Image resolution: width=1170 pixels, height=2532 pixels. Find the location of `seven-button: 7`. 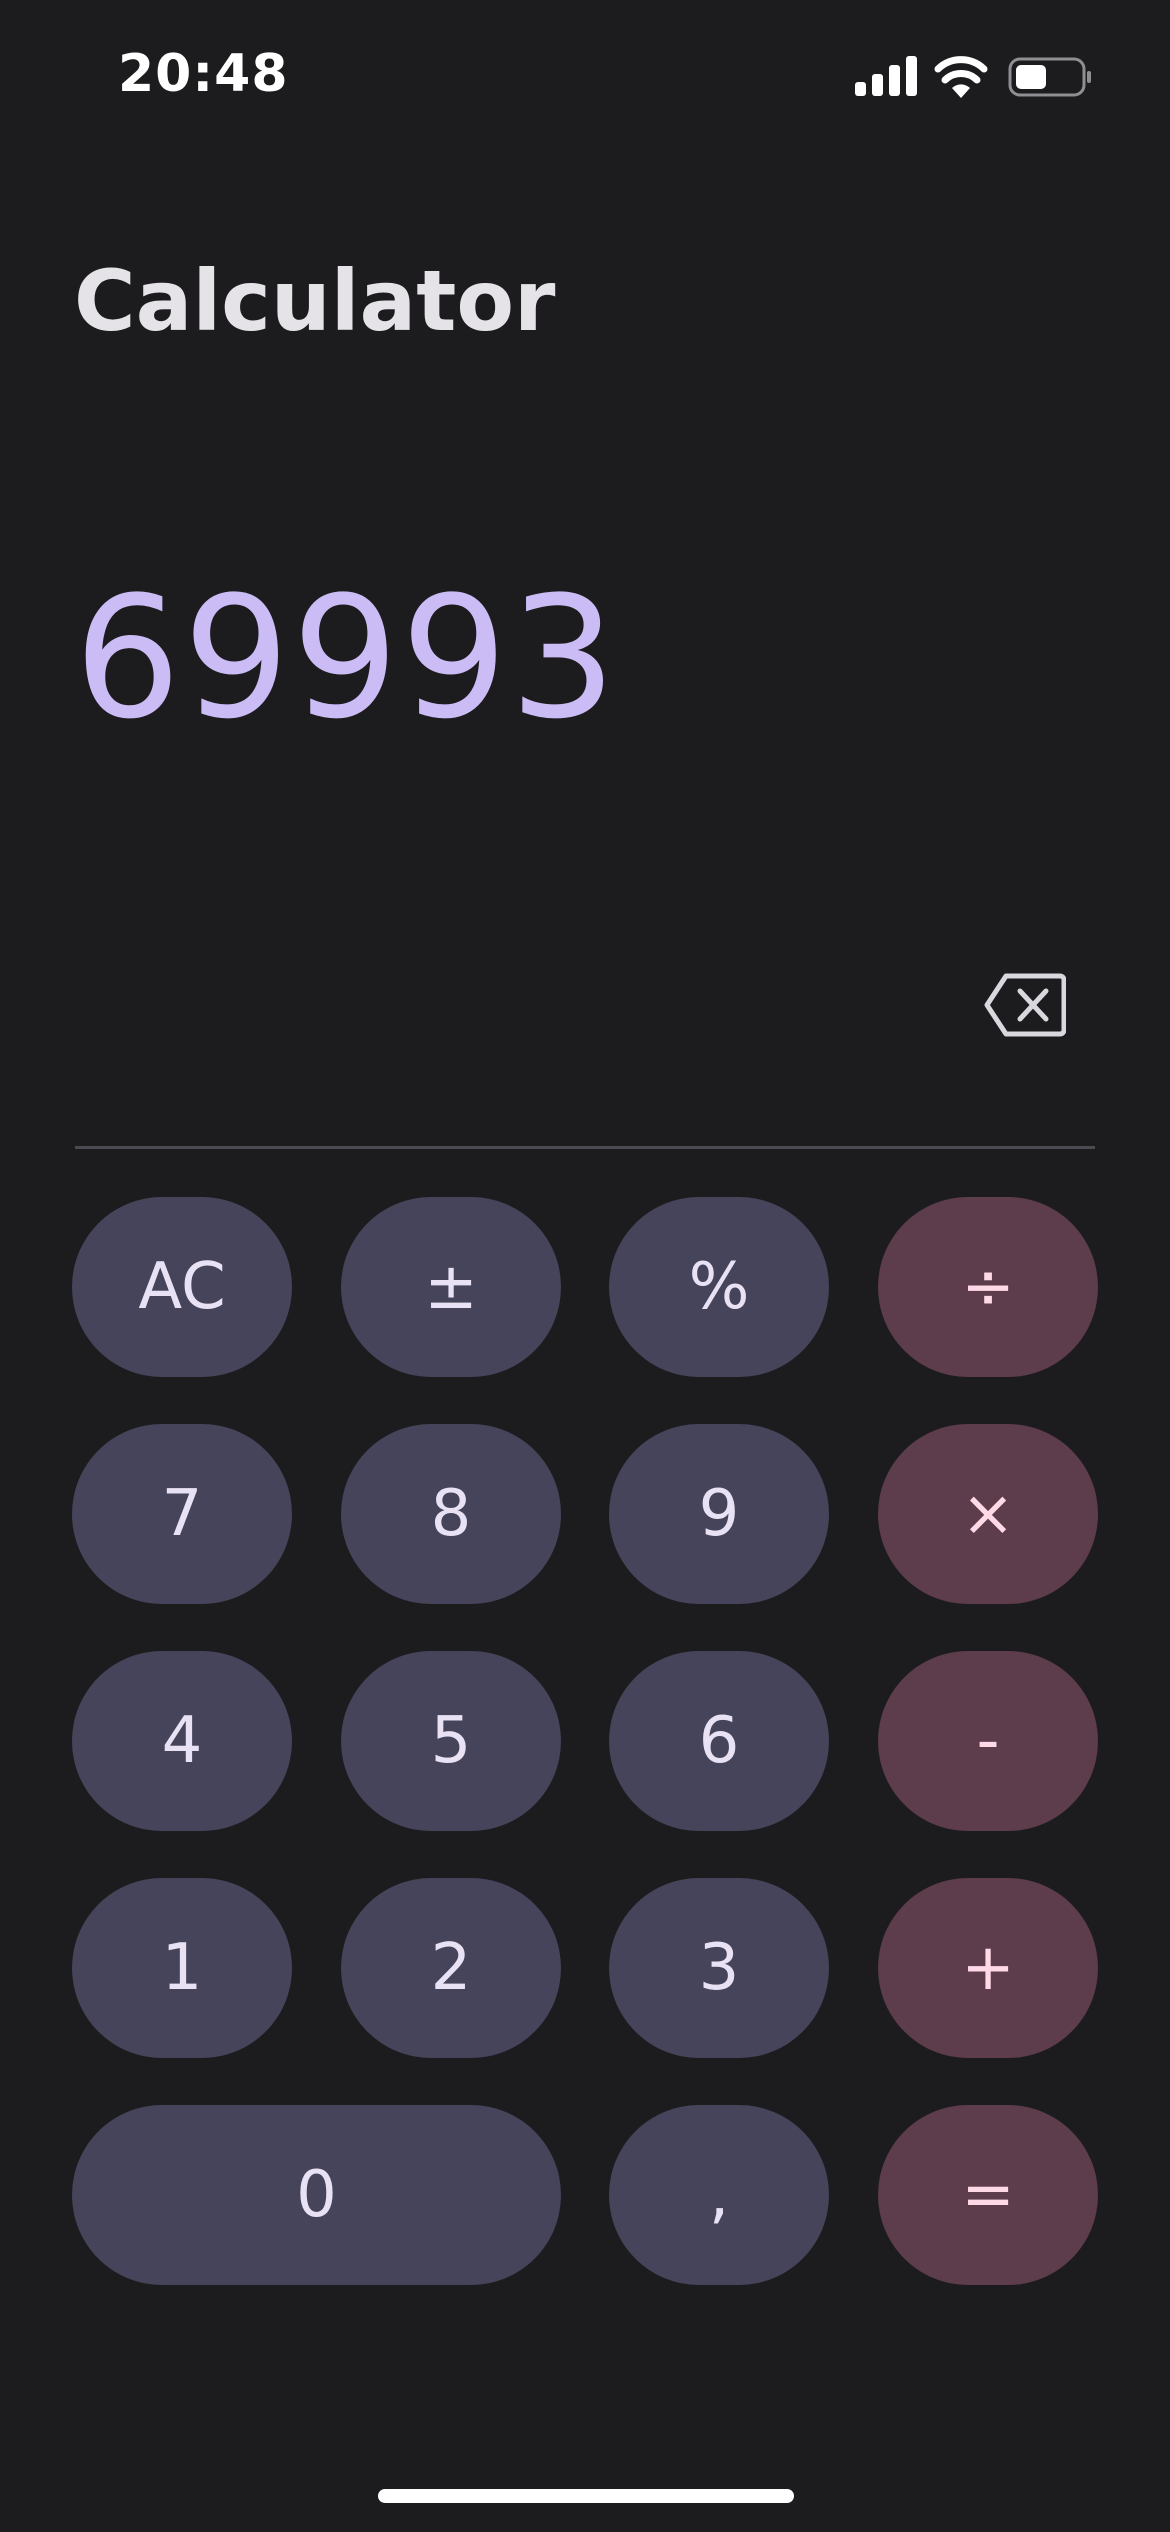

seven-button: 7 is located at coordinates (182, 1514).